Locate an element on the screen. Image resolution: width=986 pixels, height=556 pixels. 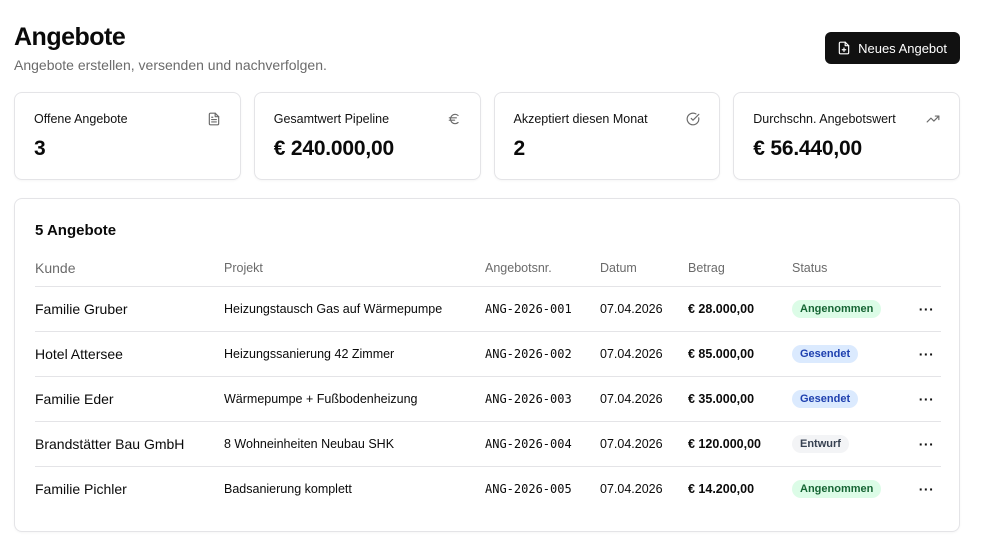
cell-angebotsnr: ANG-2026-001 is located at coordinates (542, 309).